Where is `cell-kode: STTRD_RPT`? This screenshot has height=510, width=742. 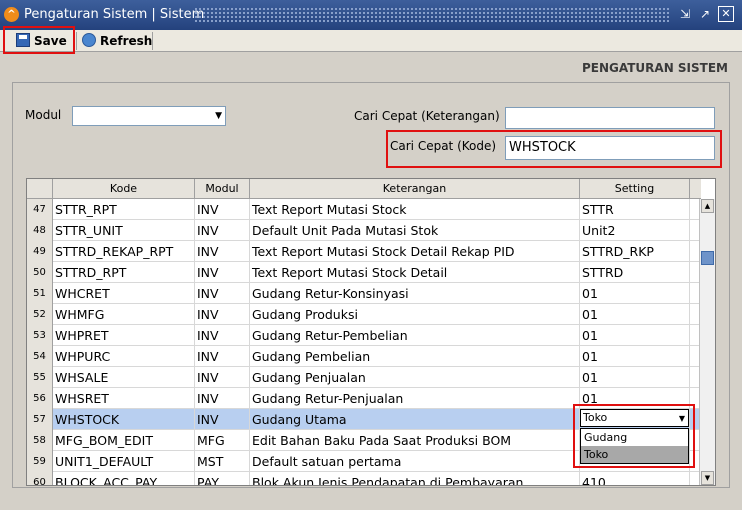 cell-kode: STTRD_RPT is located at coordinates (124, 272).